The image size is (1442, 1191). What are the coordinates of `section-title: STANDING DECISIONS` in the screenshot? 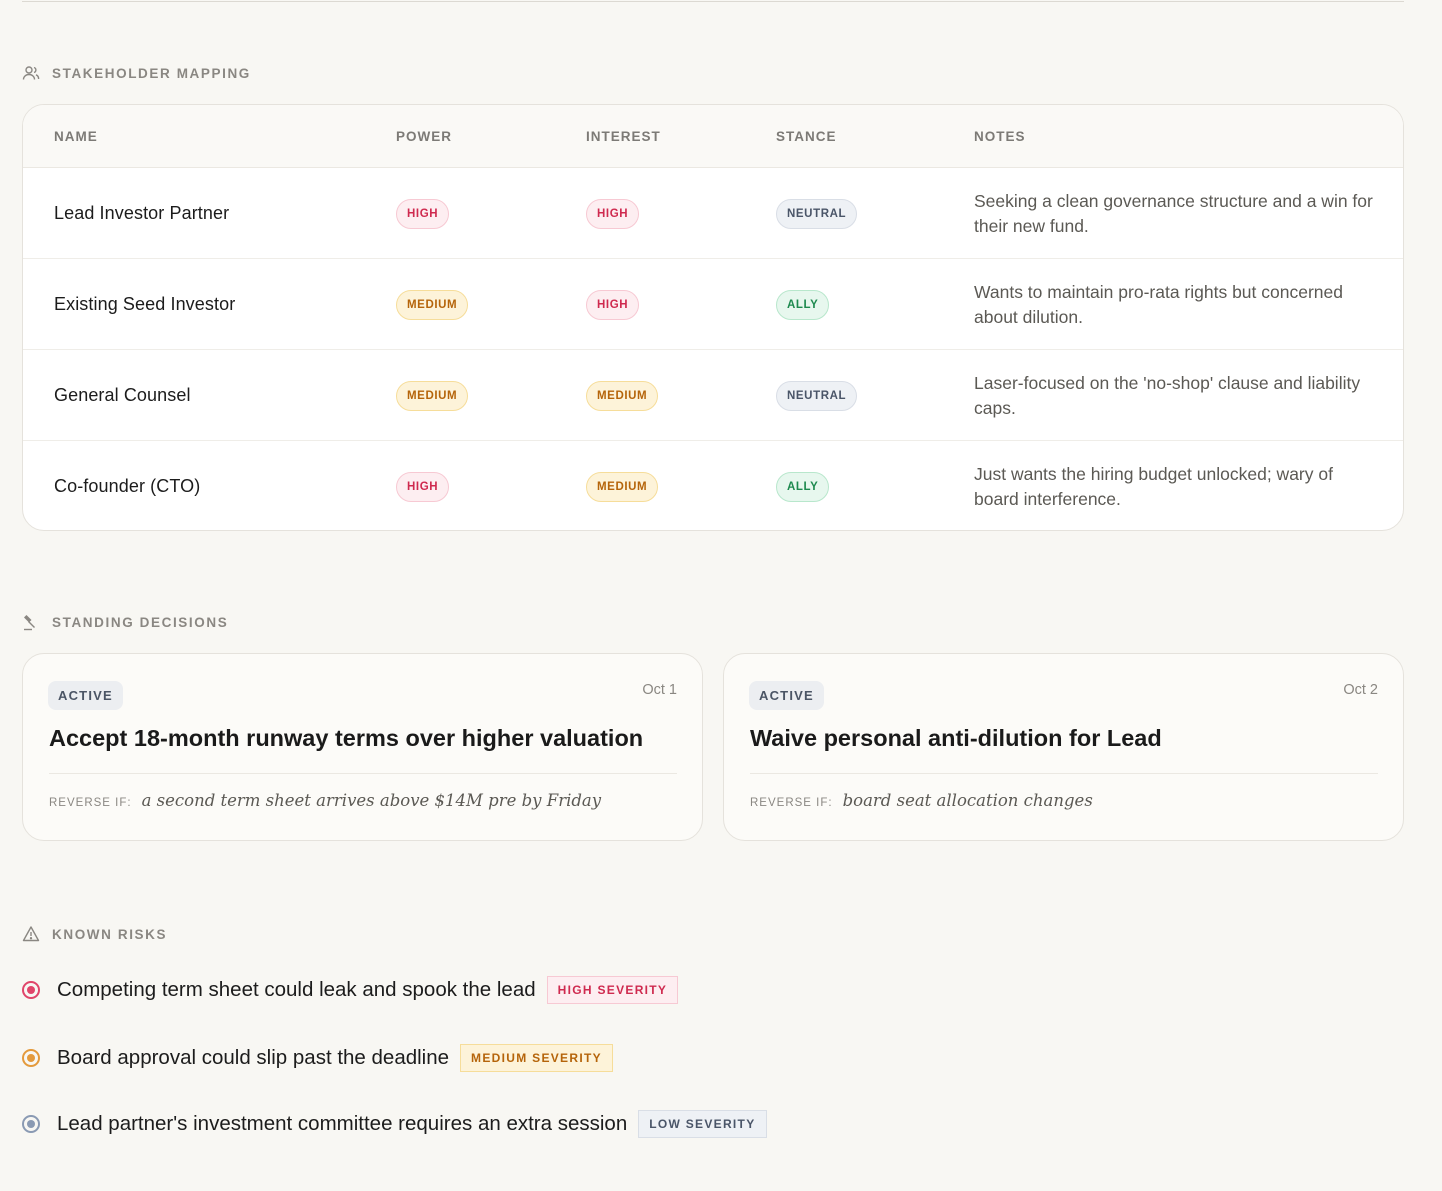 It's located at (140, 622).